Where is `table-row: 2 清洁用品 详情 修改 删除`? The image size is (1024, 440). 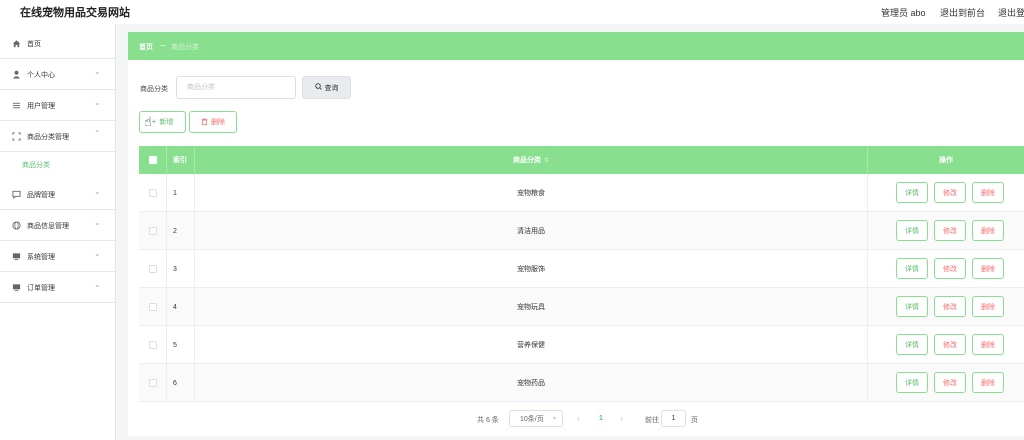
table-row: 2 清洁用品 详情 修改 删除 is located at coordinates (581, 231).